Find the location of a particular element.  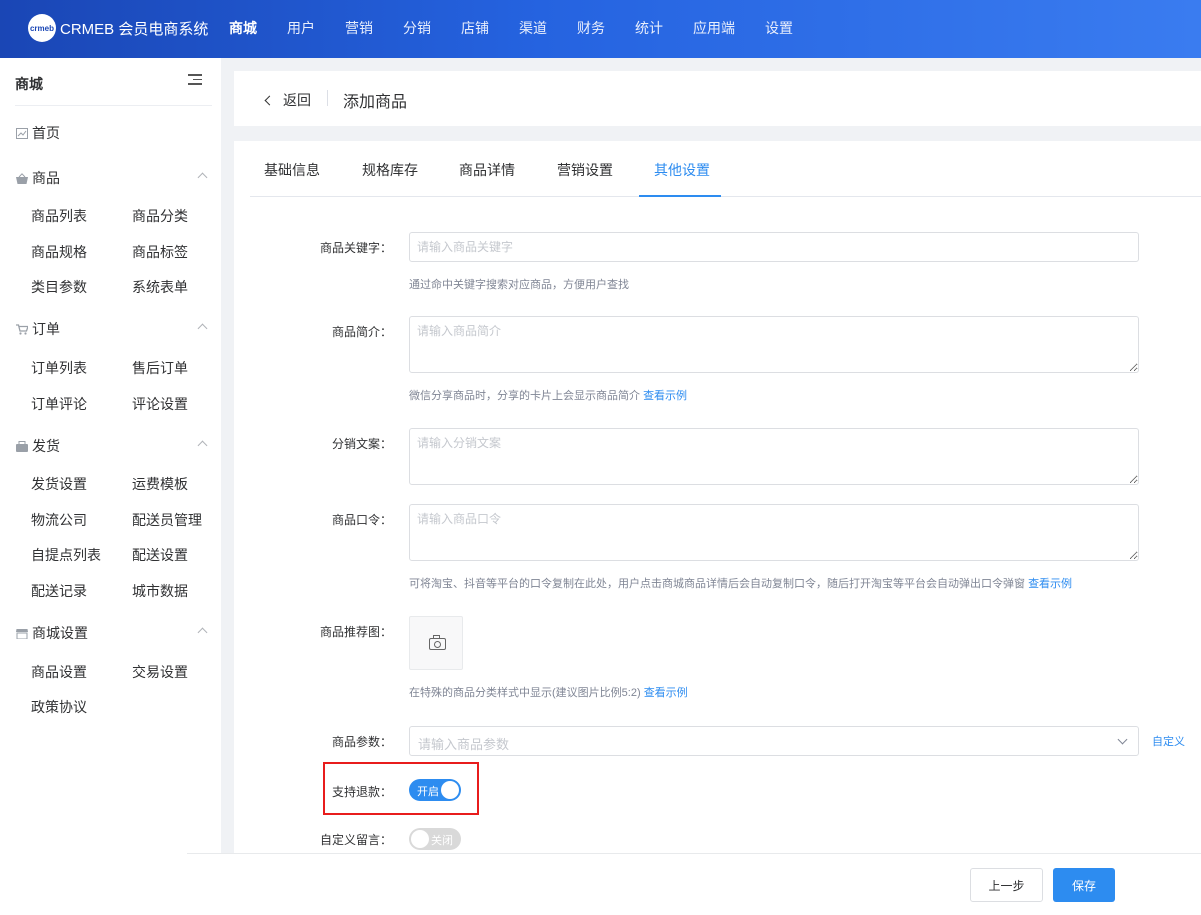

intro-tip: 微信分享商品时，分享的卡片上会显示商品简介 查看示例 is located at coordinates (548, 395).